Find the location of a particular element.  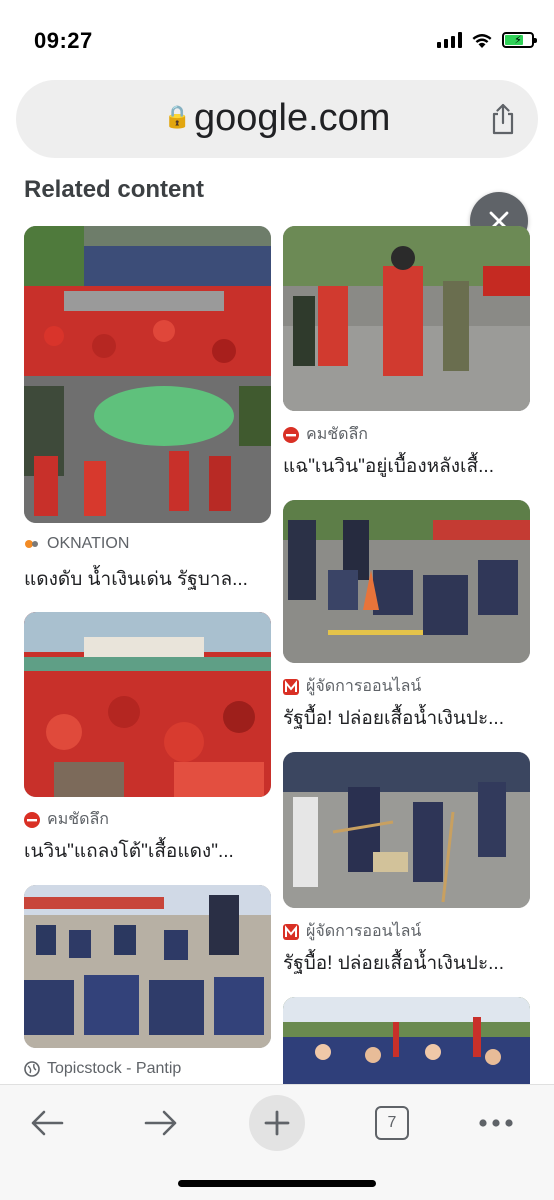

battery-icon: ⚡ is located at coordinates (519, 40).